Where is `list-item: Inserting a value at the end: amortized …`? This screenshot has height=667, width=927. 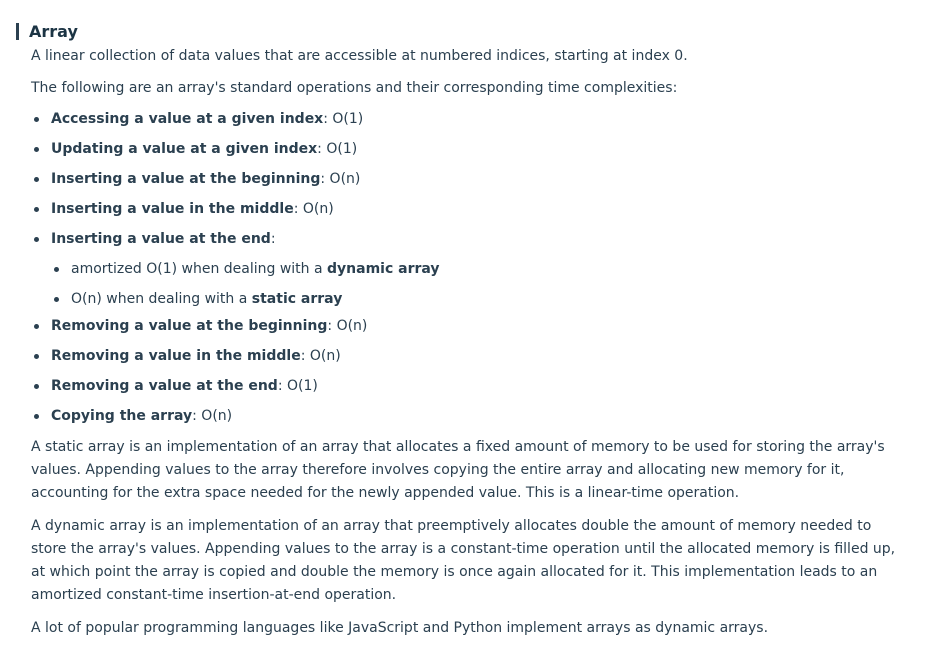
list-item: Inserting a value at the end: amortized … is located at coordinates (471, 269).